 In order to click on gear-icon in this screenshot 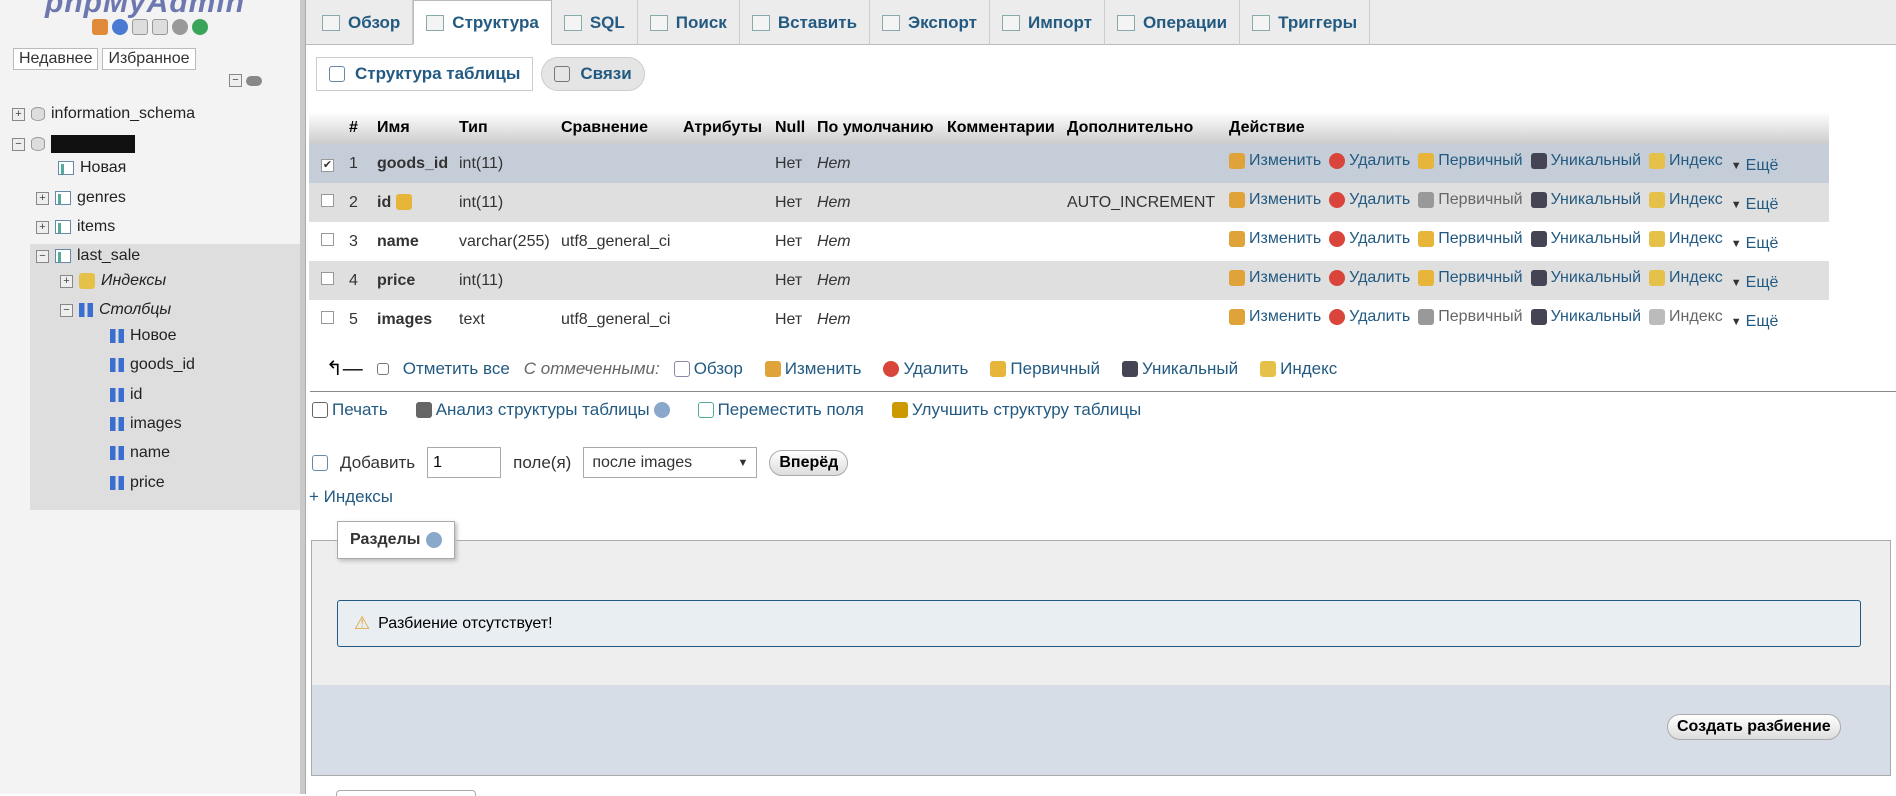, I will do `click(180, 27)`.